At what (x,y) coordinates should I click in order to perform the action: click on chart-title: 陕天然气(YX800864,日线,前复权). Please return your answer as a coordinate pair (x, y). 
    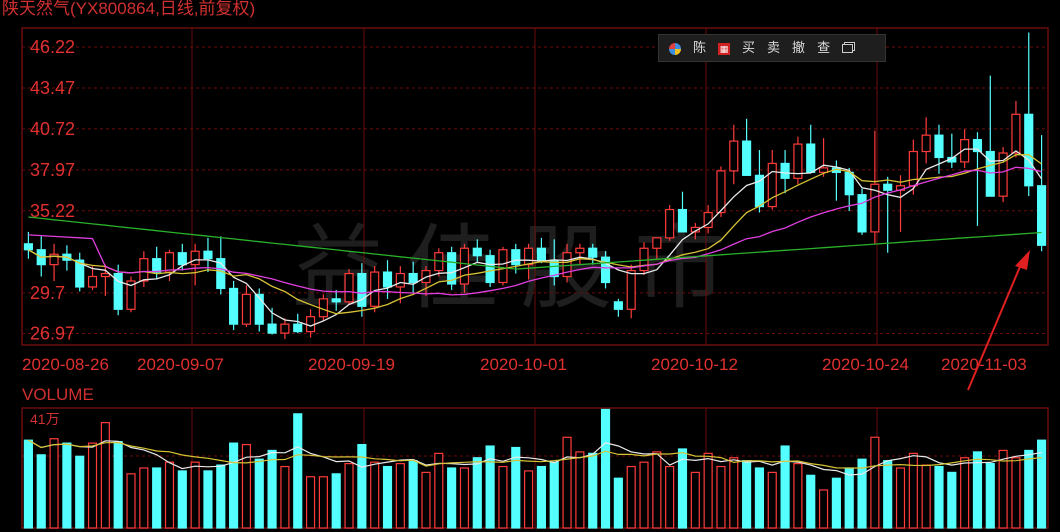
    Looking at the image, I should click on (128, 9).